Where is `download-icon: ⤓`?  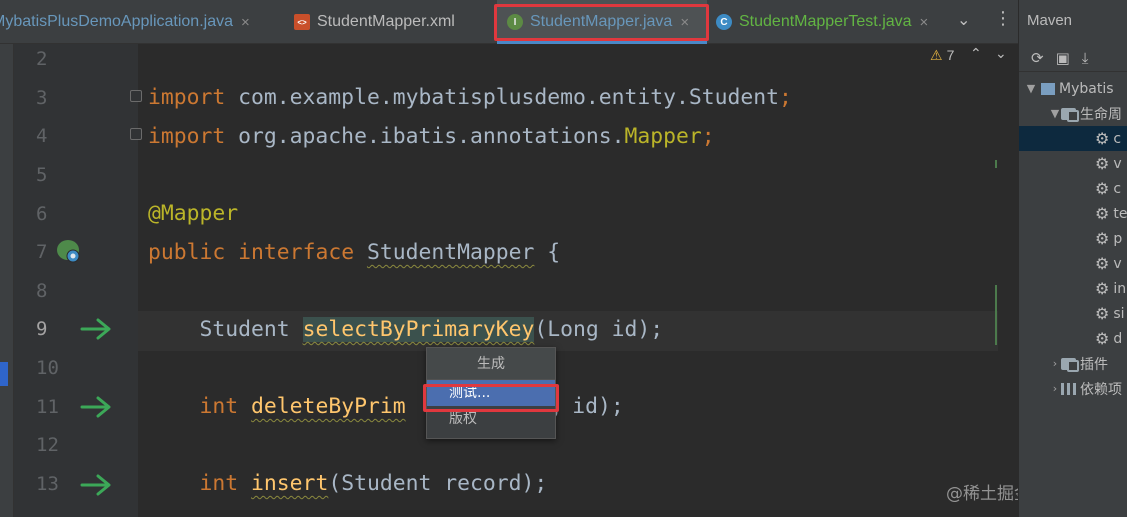 download-icon: ⤓ is located at coordinates (1085, 58).